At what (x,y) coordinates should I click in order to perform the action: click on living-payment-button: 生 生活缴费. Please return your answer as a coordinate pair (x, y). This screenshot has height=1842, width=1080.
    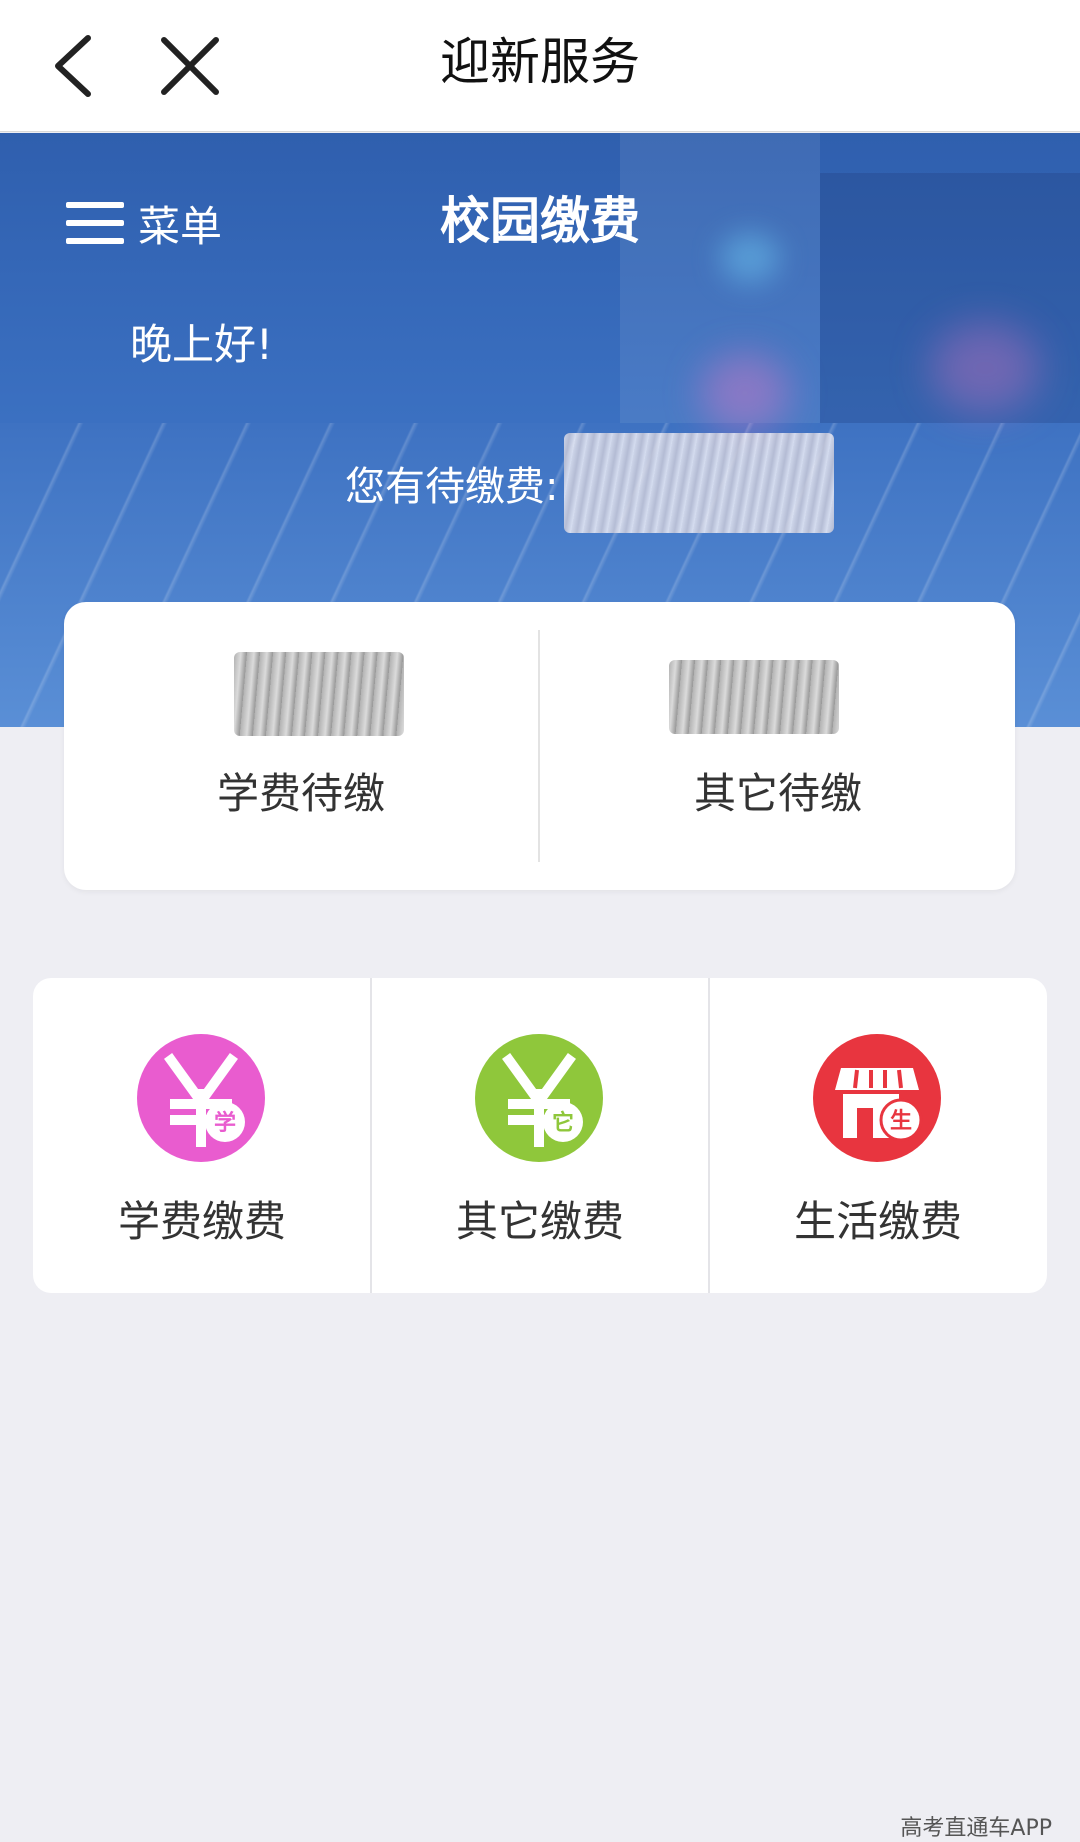
    Looking at the image, I should click on (878, 1135).